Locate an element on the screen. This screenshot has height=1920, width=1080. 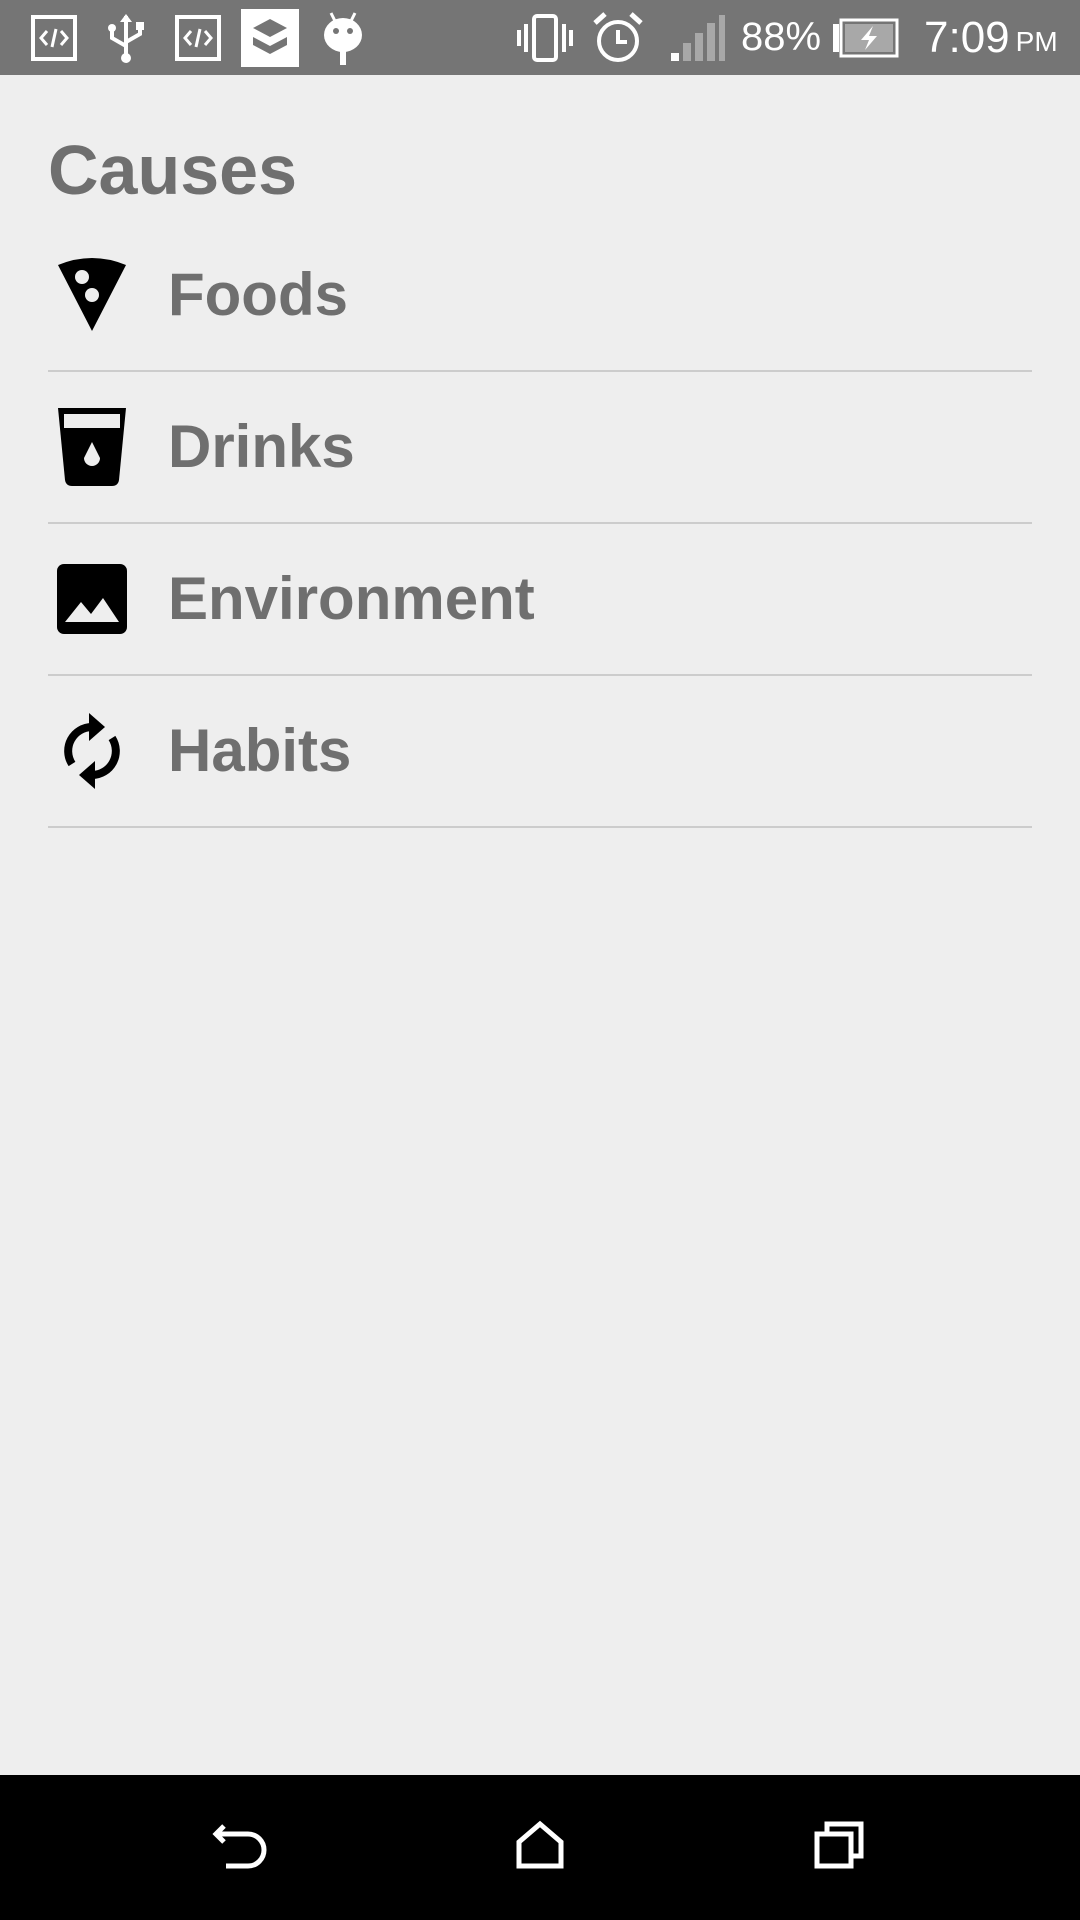
battery-charging-icon is located at coordinates (866, 38).